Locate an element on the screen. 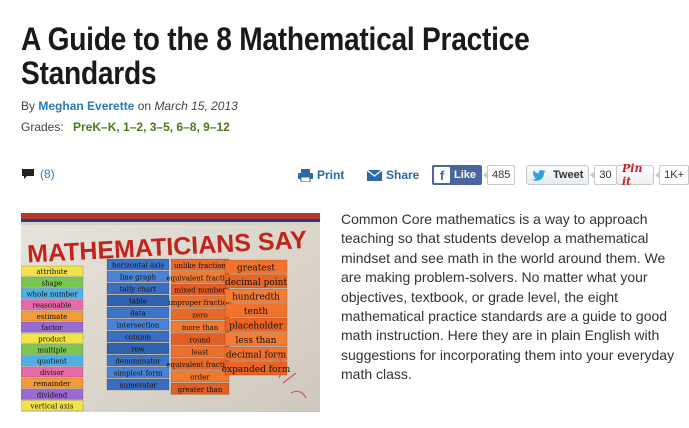  word-card-label: multiple is located at coordinates (51, 350).